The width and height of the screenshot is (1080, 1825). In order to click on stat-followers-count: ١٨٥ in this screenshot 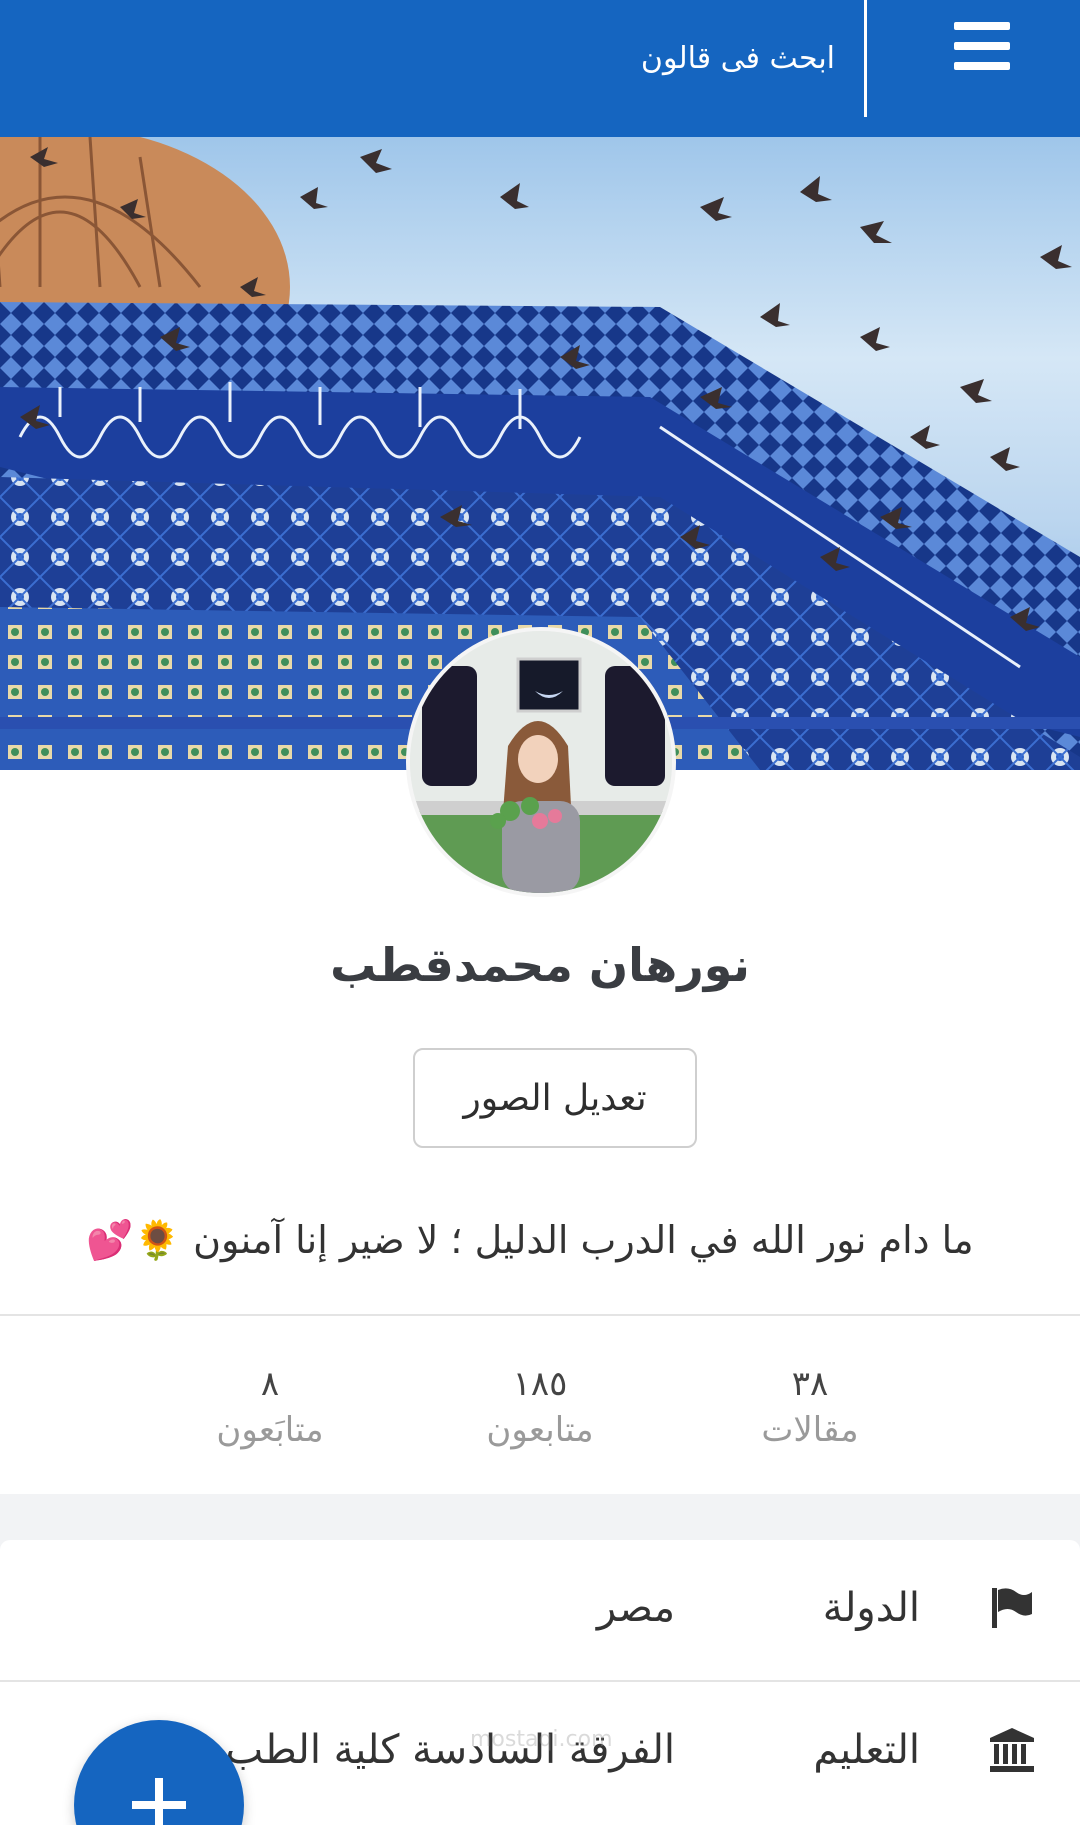, I will do `click(540, 1384)`.